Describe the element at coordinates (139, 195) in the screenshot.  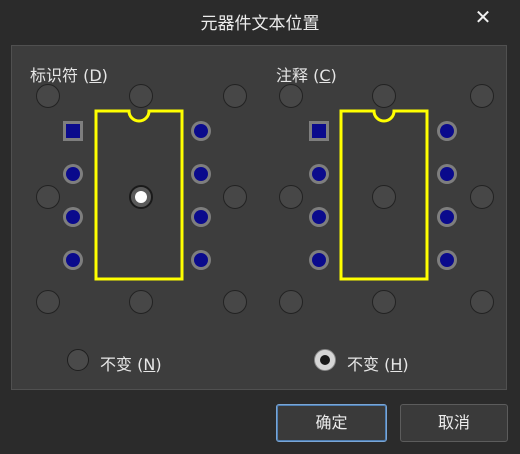
I see `designator-chip-outline` at that location.